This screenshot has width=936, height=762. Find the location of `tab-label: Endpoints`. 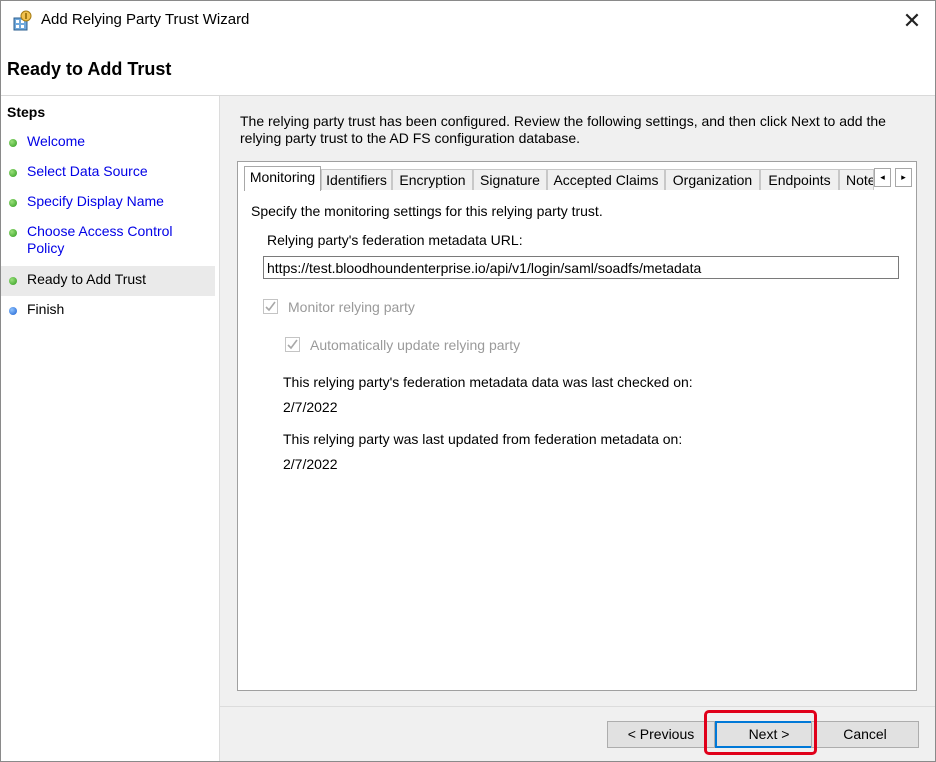

tab-label: Endpoints is located at coordinates (799, 180).